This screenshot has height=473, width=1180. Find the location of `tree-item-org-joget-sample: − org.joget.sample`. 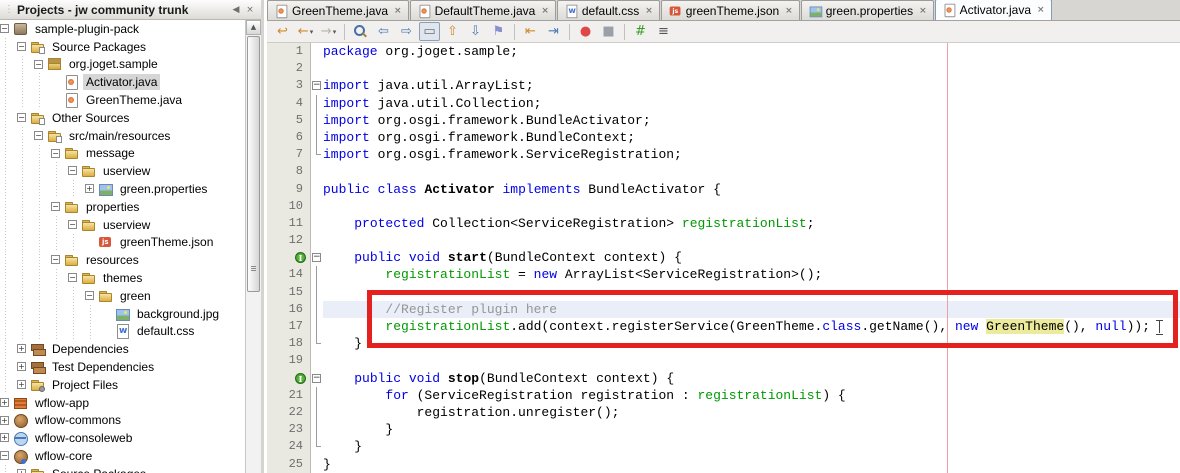

tree-item-org-joget-sample: − org.joget.sample is located at coordinates (122, 64).